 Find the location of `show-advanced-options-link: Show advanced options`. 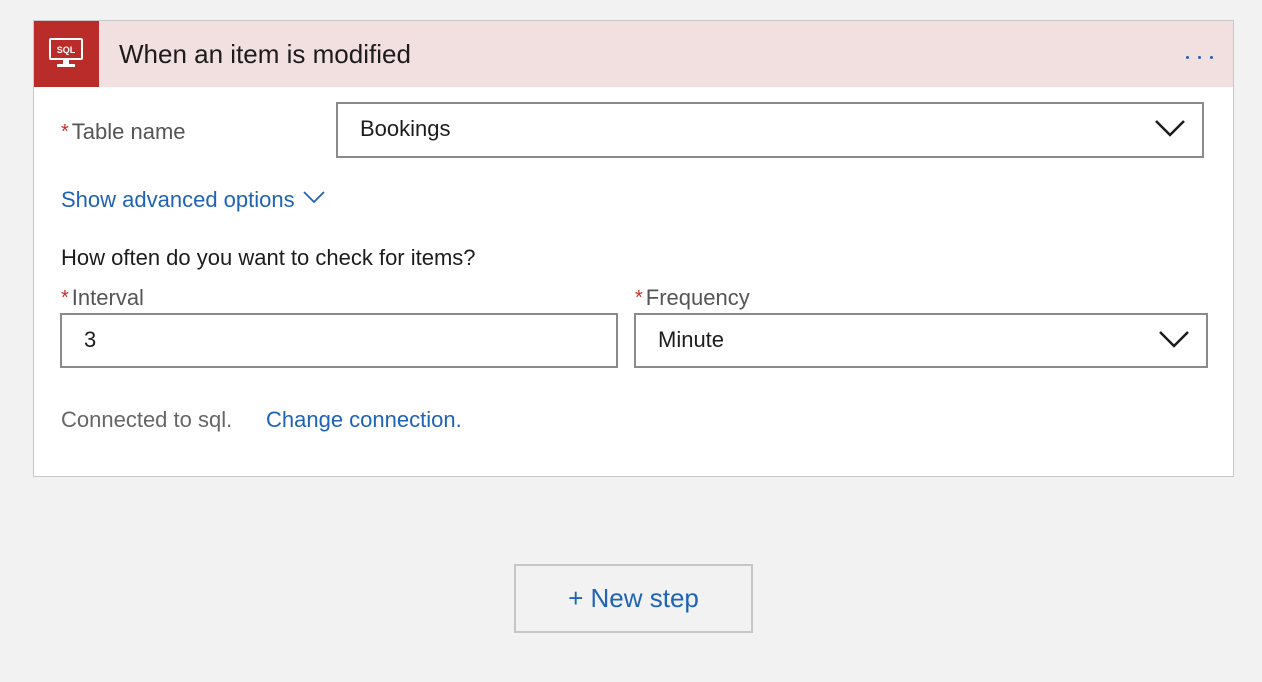

show-advanced-options-link: Show advanced options is located at coordinates (193, 200).